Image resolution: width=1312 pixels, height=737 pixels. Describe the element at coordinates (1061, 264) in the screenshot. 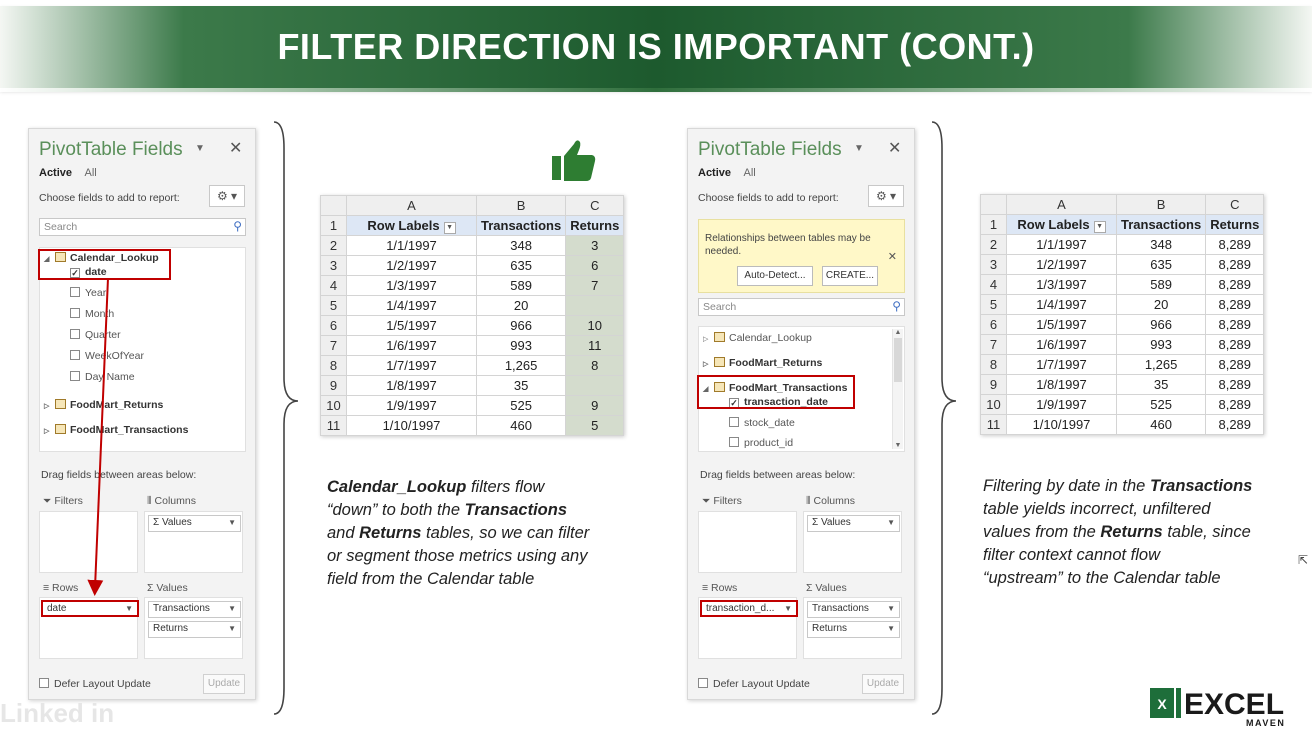

I see `row-label-cell: 1/2/1997` at that location.